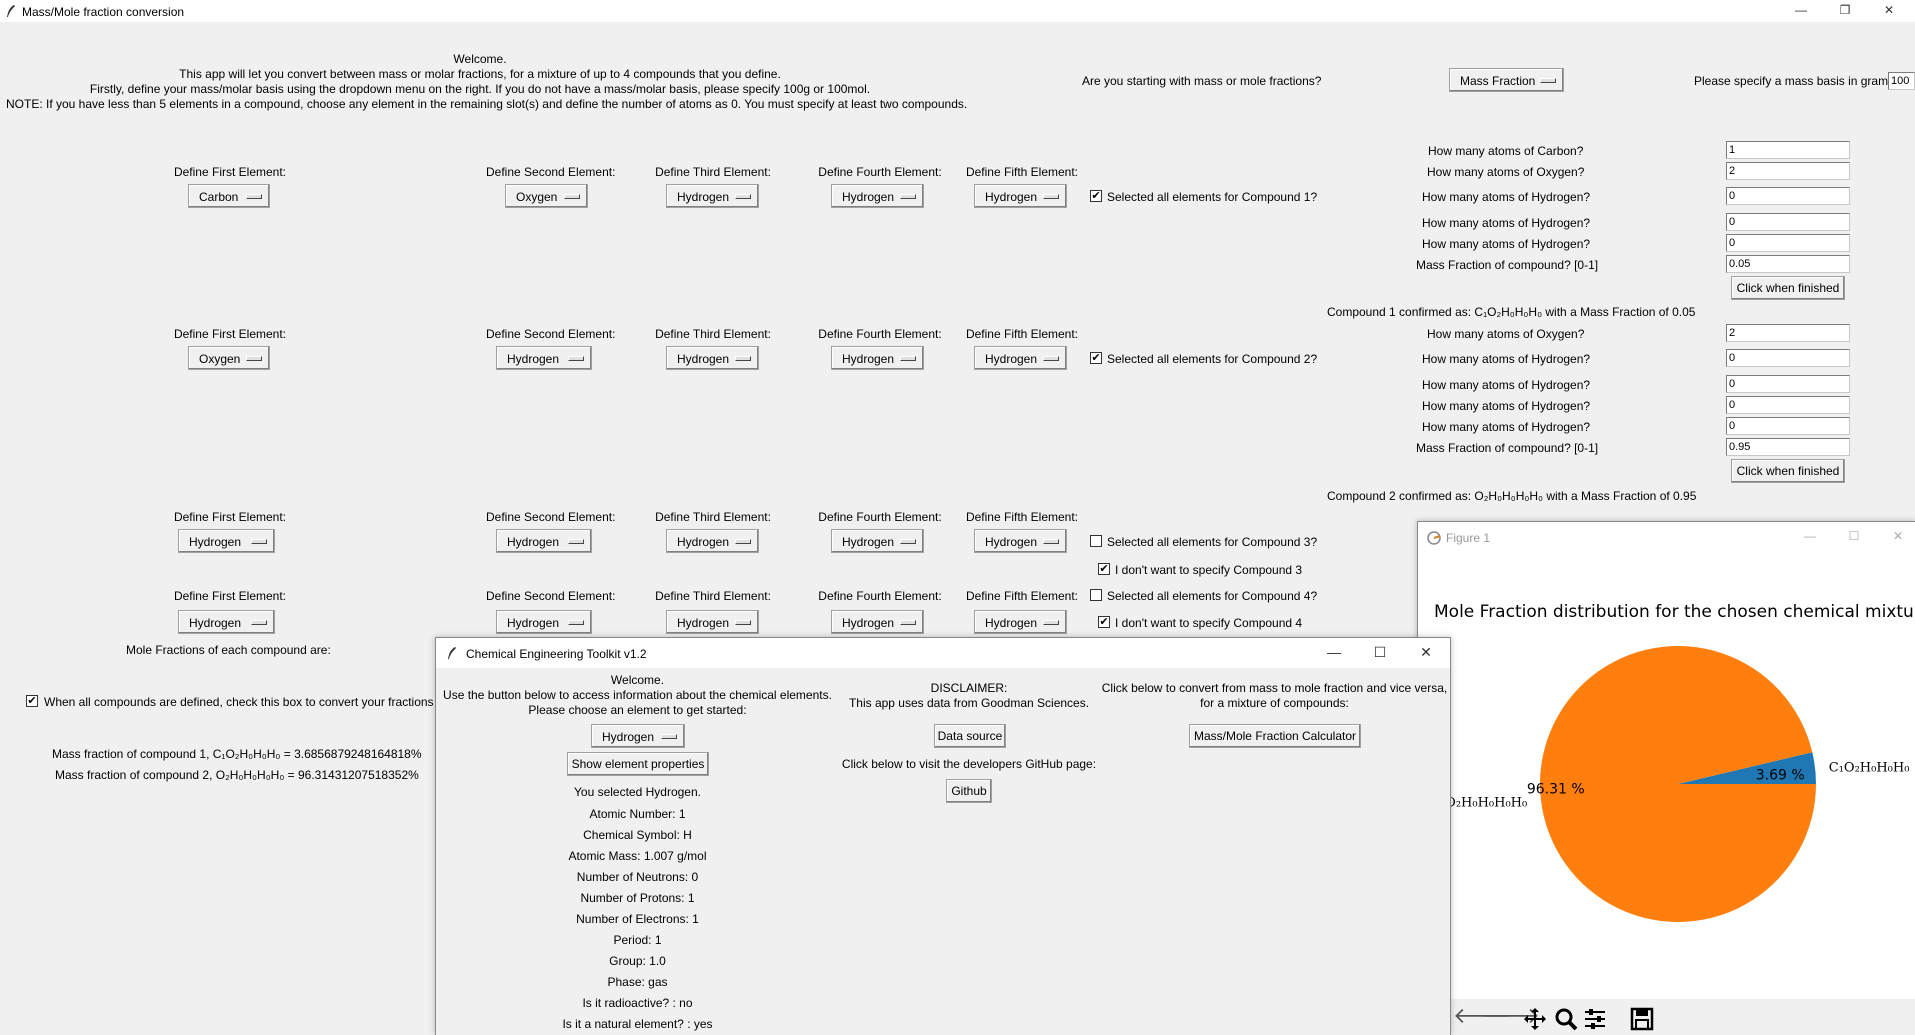 The width and height of the screenshot is (1915, 1035). I want to click on compound4-skip-checkbox: ✔, so click(1104, 622).